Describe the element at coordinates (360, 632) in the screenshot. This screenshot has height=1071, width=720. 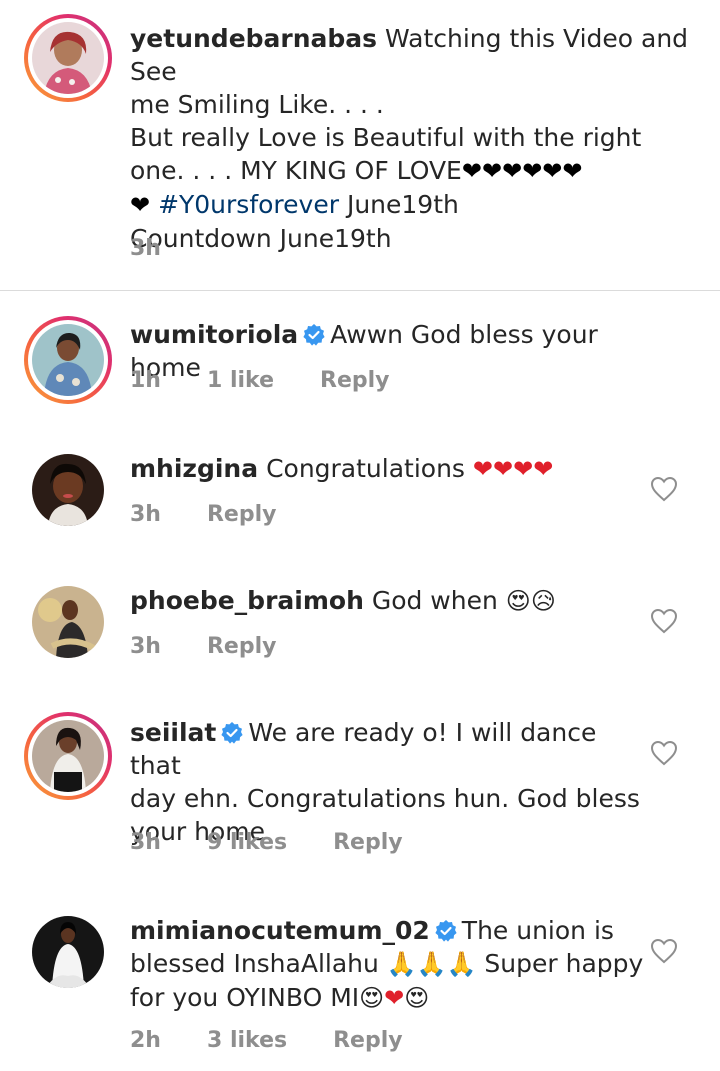
I see `comment-item: phoebe_braimoh God when 😍😥 3h Reply` at that location.